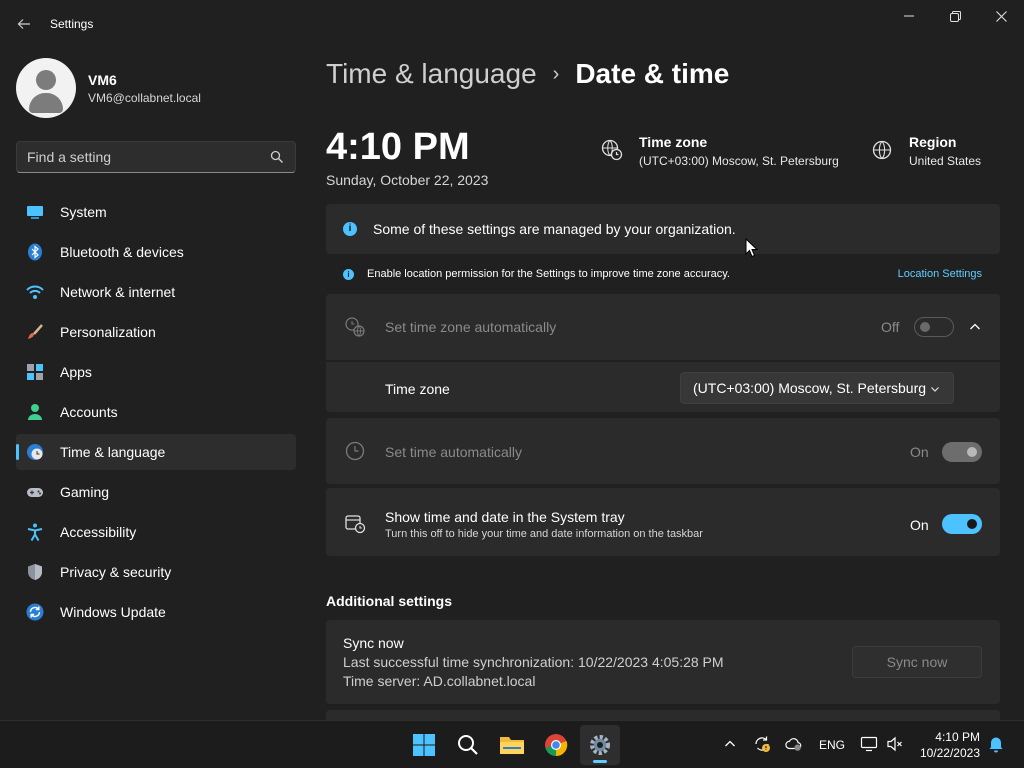  I want to click on sync-status-tray-icon, so click(762, 744).